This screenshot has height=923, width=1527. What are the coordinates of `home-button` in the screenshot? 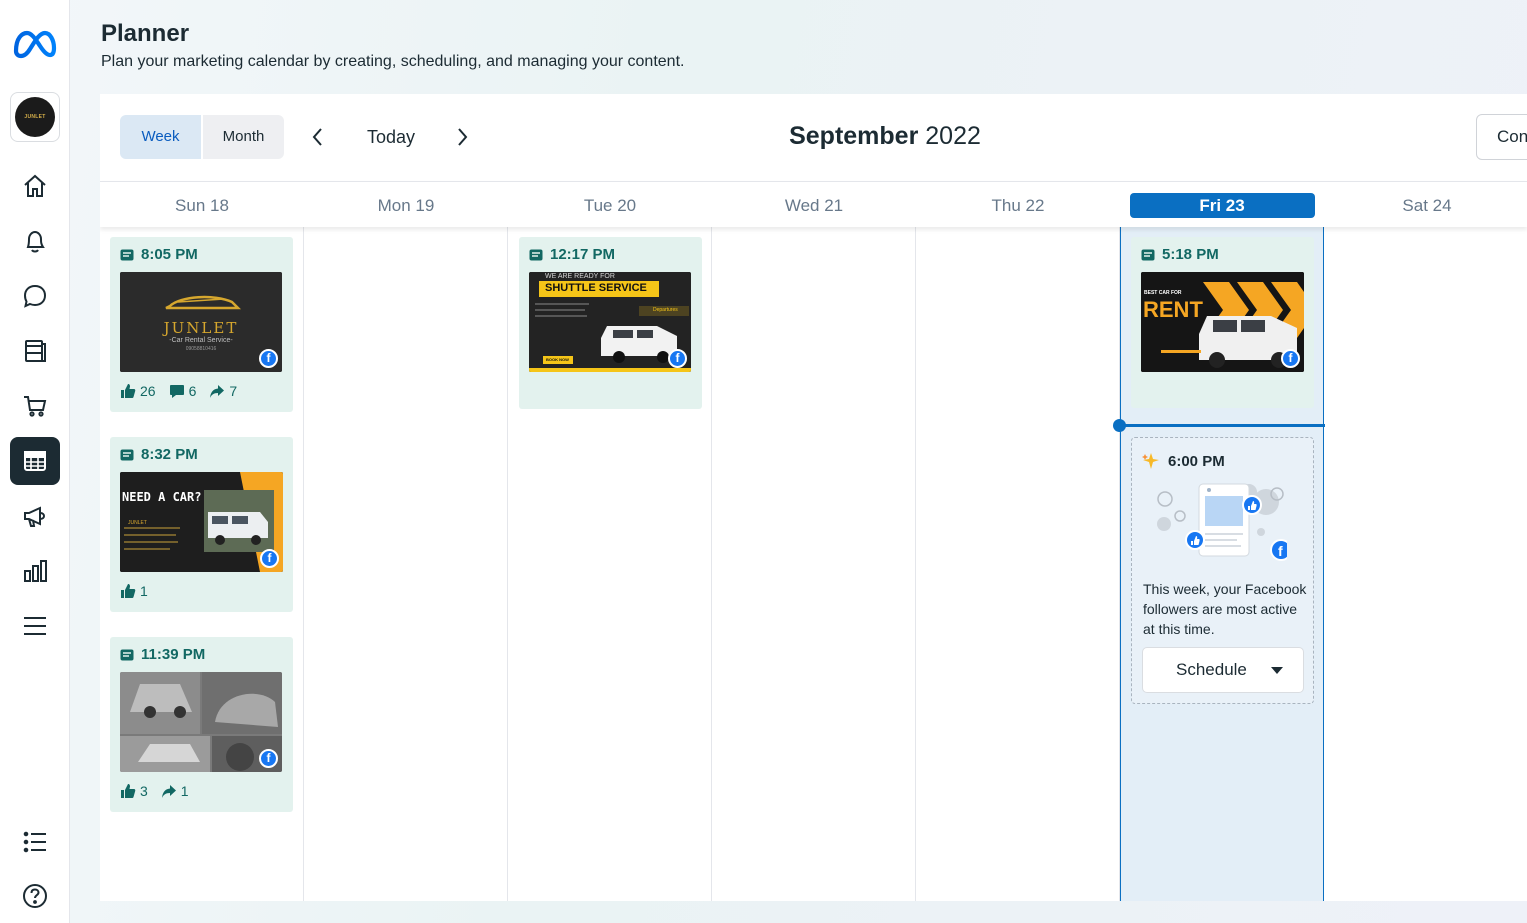 It's located at (35, 186).